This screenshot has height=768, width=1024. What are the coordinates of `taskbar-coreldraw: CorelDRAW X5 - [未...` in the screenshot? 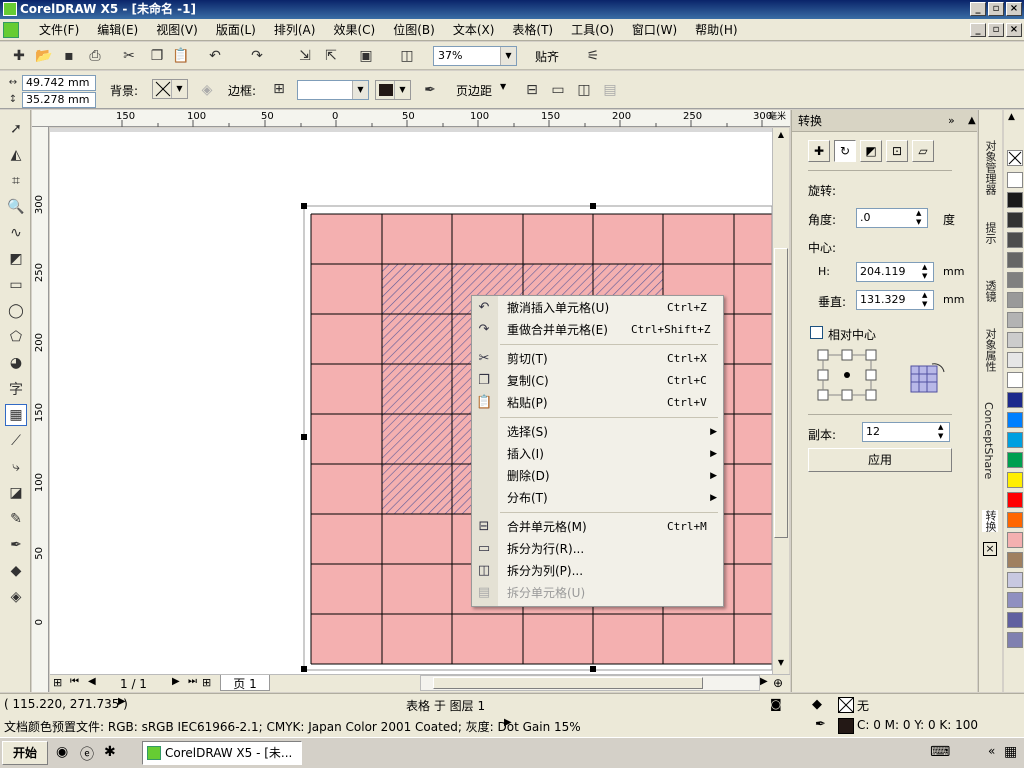 It's located at (222, 753).